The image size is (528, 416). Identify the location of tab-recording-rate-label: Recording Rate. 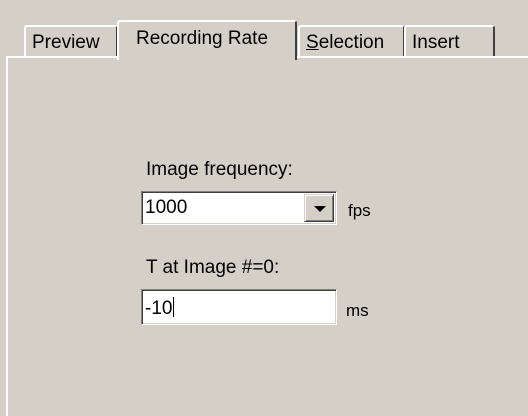
(202, 38).